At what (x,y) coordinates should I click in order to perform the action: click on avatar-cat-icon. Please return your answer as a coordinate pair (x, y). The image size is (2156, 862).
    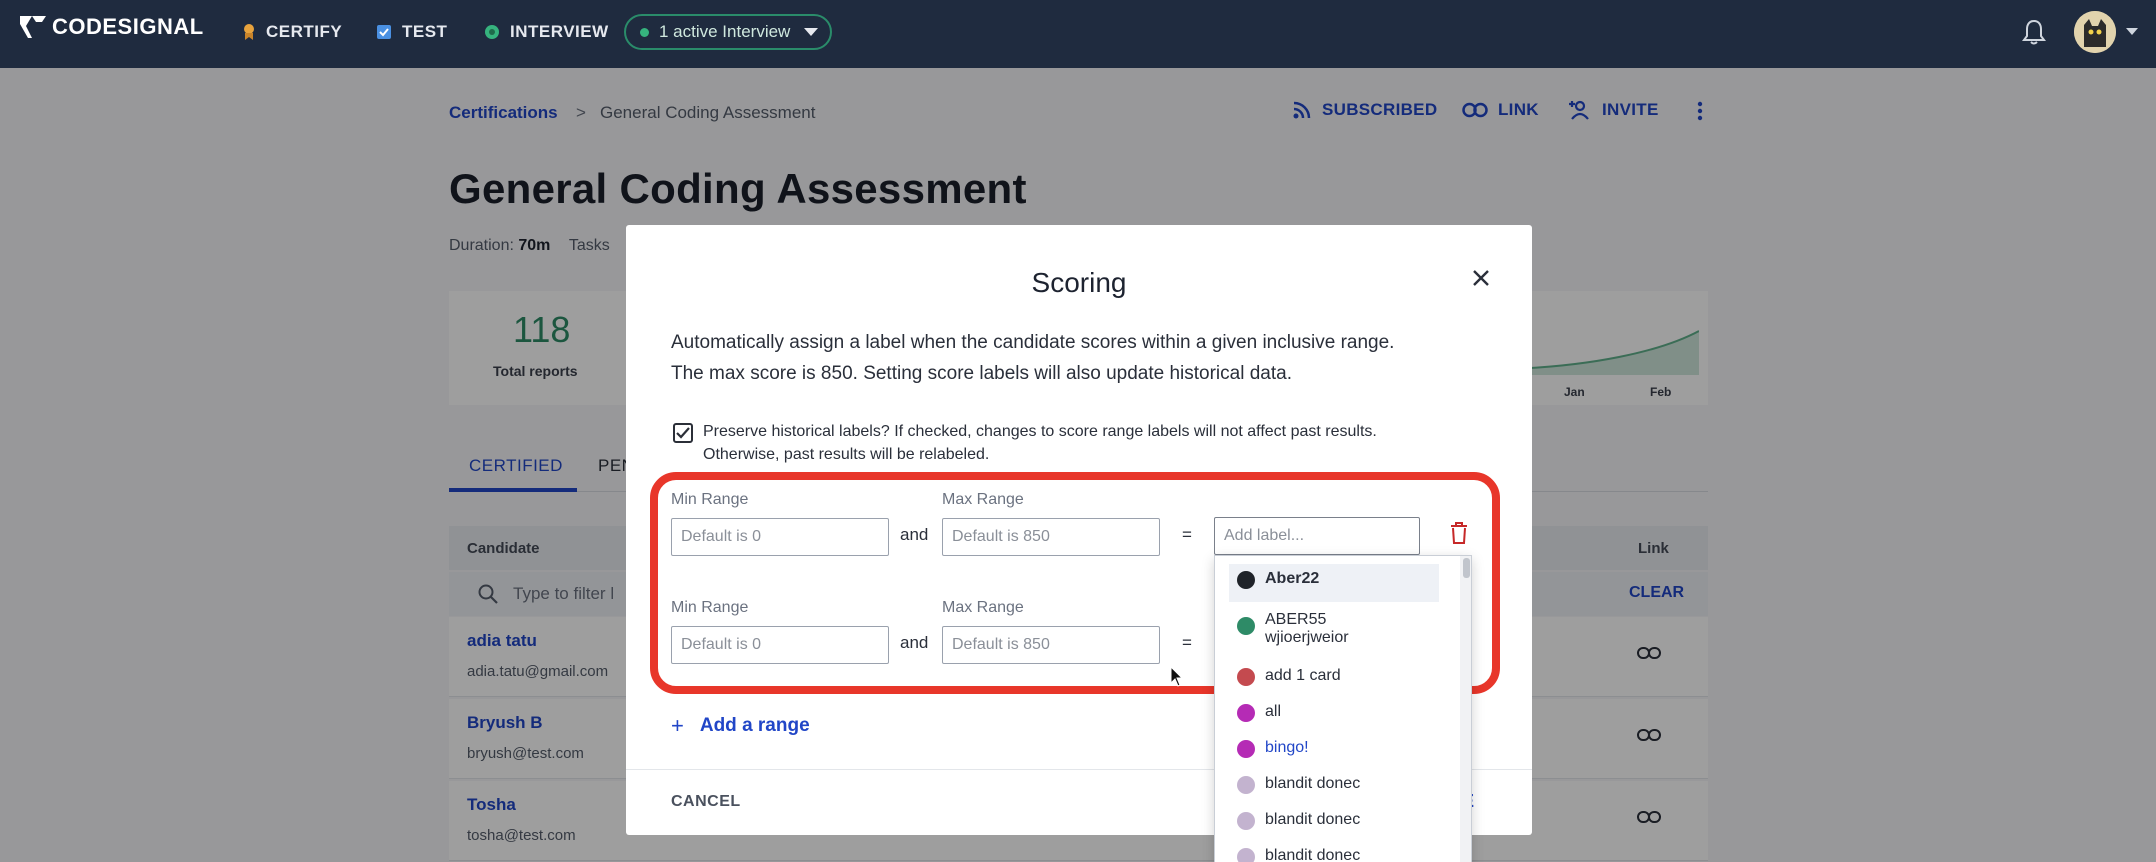
    Looking at the image, I should click on (2095, 32).